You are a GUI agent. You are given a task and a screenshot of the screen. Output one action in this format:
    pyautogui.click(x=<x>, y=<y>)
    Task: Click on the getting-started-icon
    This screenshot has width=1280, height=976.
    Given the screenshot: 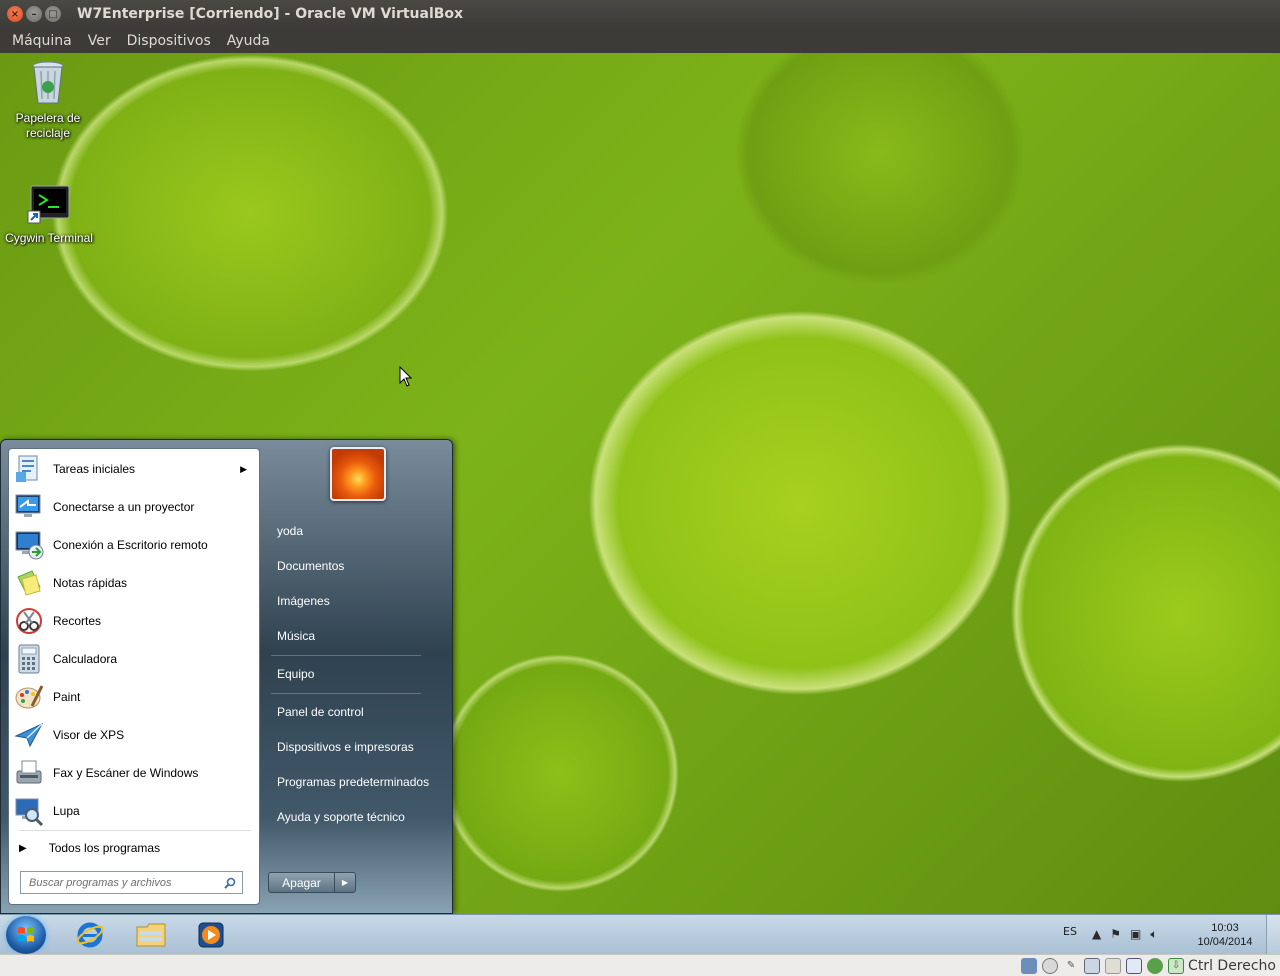 What is the action you would take?
    pyautogui.click(x=29, y=469)
    